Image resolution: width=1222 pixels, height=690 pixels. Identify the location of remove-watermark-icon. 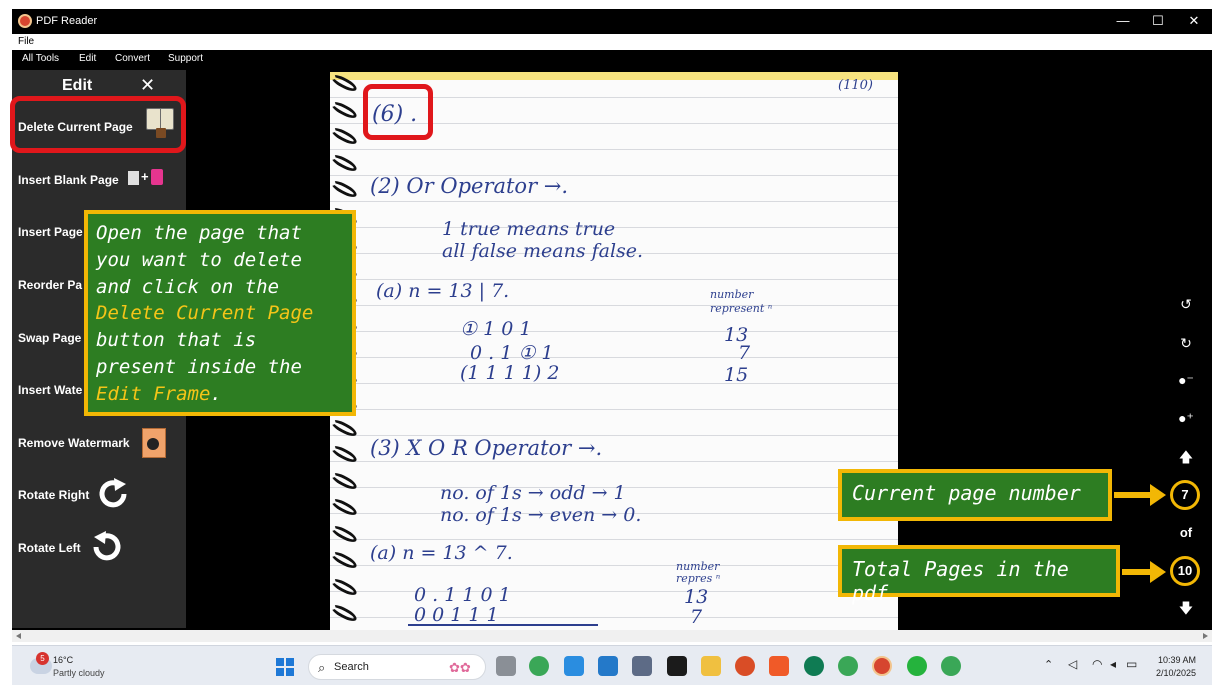
(154, 443).